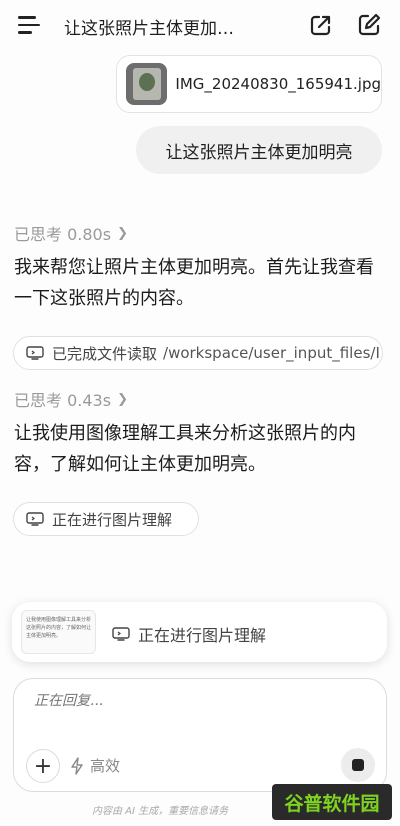 The width and height of the screenshot is (400, 826). I want to click on thinking-toggle-1: 已思考 0.80s ❯, so click(71, 233).